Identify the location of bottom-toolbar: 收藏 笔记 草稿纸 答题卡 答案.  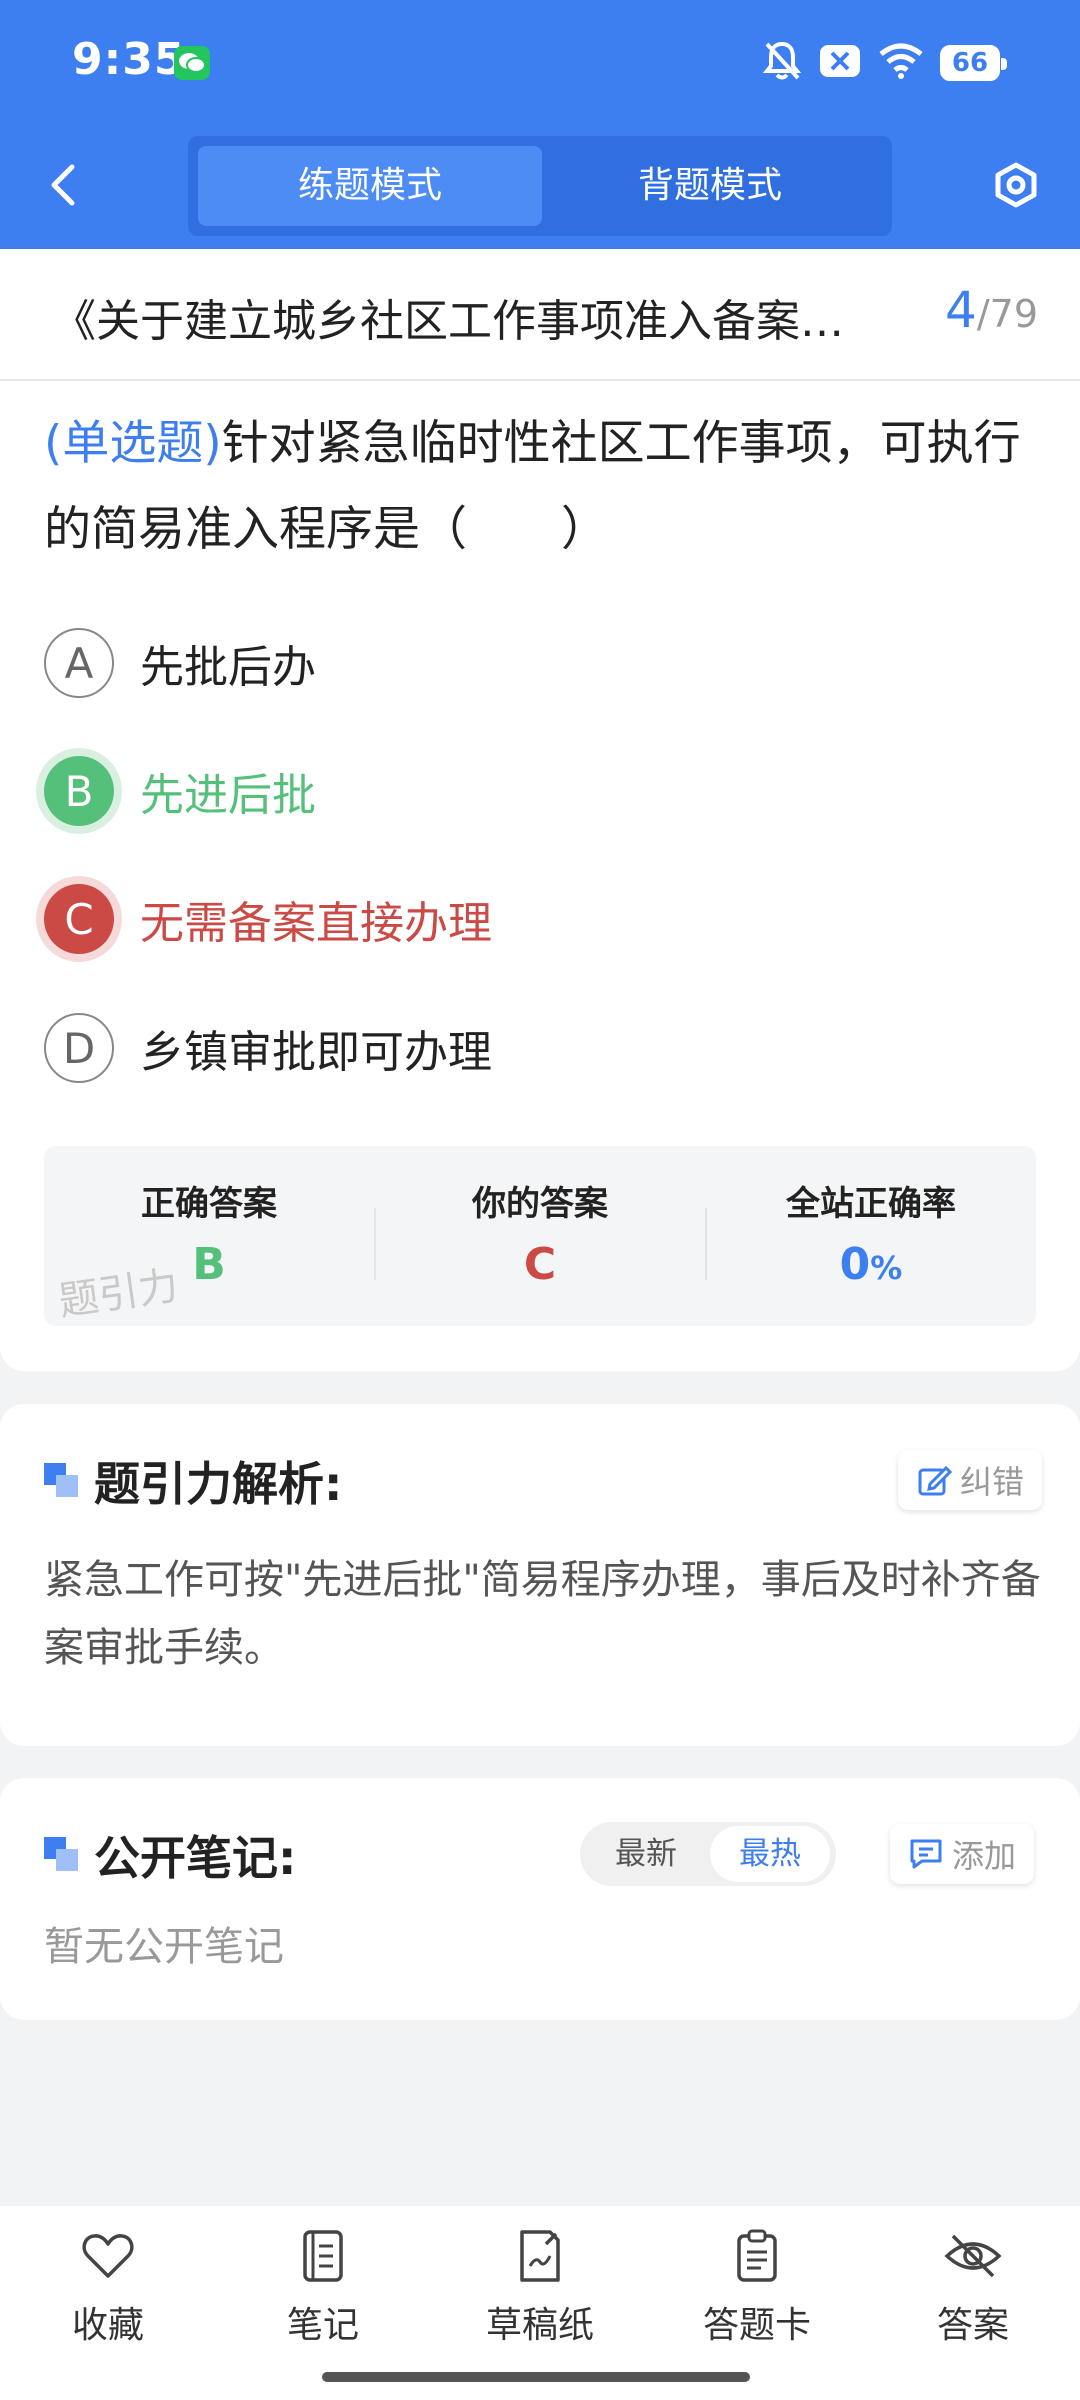
(540, 2303).